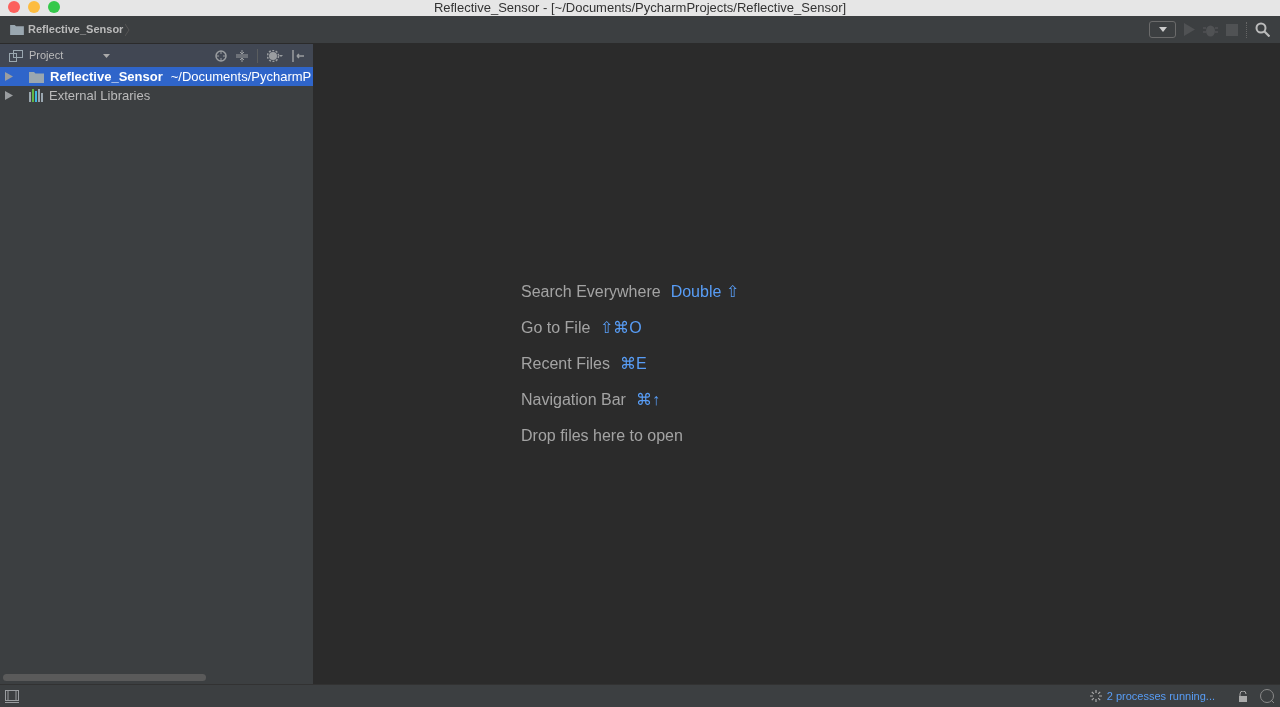 This screenshot has width=1280, height=707. I want to click on breadcrumb-item: Reflective_Sensor, so click(76, 29).